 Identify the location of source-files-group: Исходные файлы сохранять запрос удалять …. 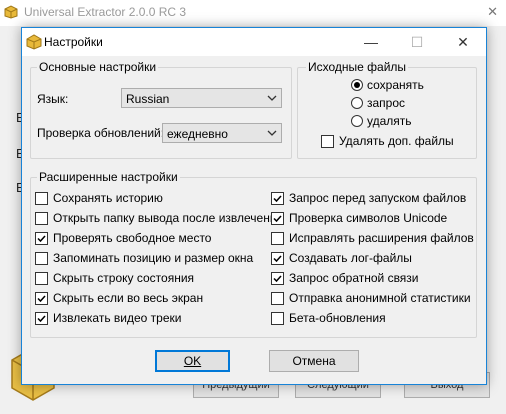
(387, 109).